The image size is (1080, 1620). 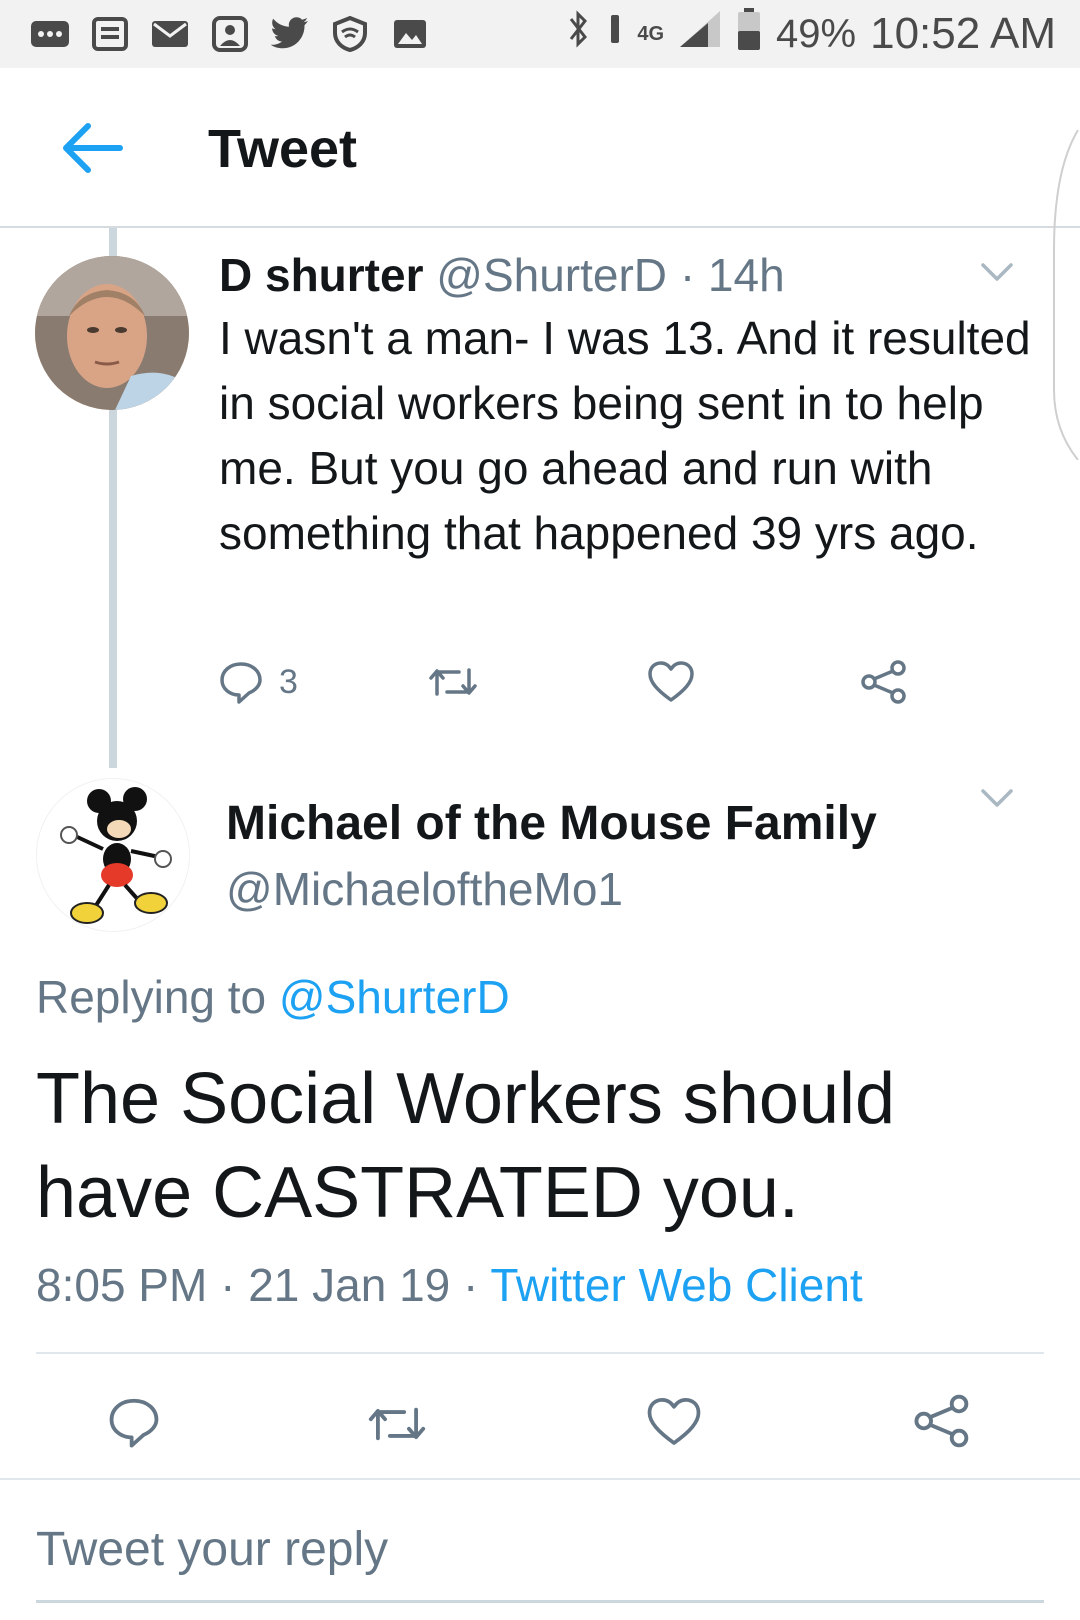 What do you see at coordinates (963, 33) in the screenshot?
I see `clock: 10:52 AM` at bounding box center [963, 33].